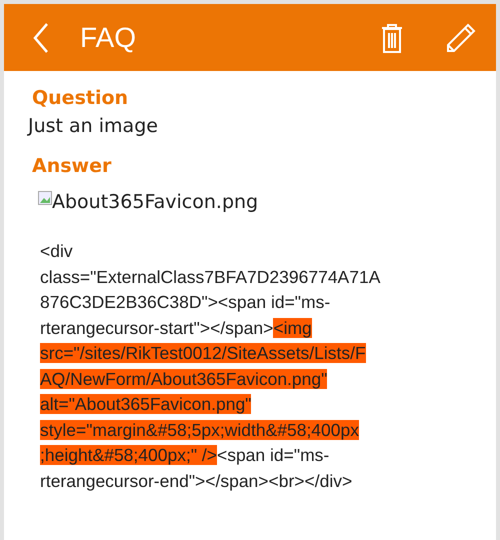  Describe the element at coordinates (392, 37) in the screenshot. I see `trash-icon` at that location.